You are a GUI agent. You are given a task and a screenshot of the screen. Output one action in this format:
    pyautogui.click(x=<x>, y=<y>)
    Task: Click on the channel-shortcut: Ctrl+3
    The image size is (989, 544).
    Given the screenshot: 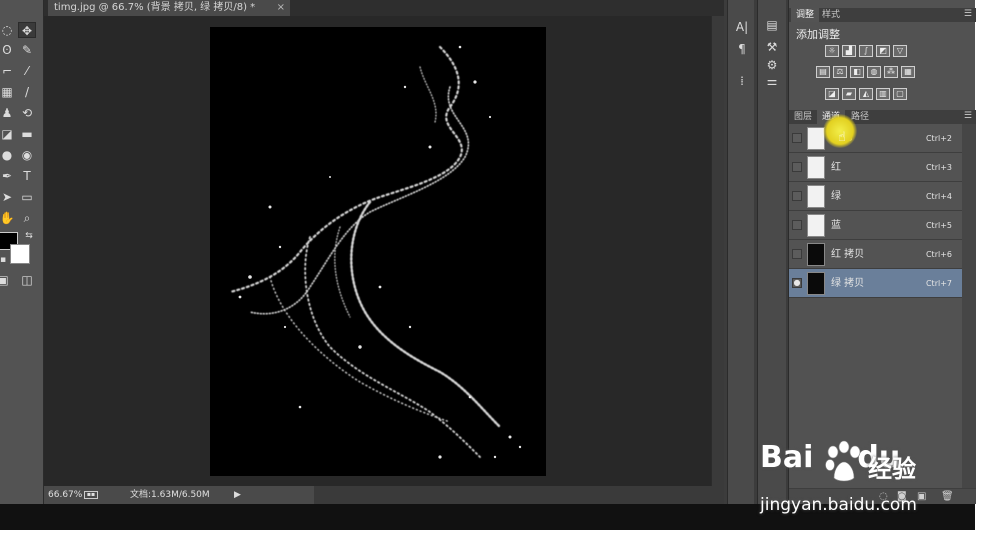 What is the action you would take?
    pyautogui.click(x=938, y=167)
    